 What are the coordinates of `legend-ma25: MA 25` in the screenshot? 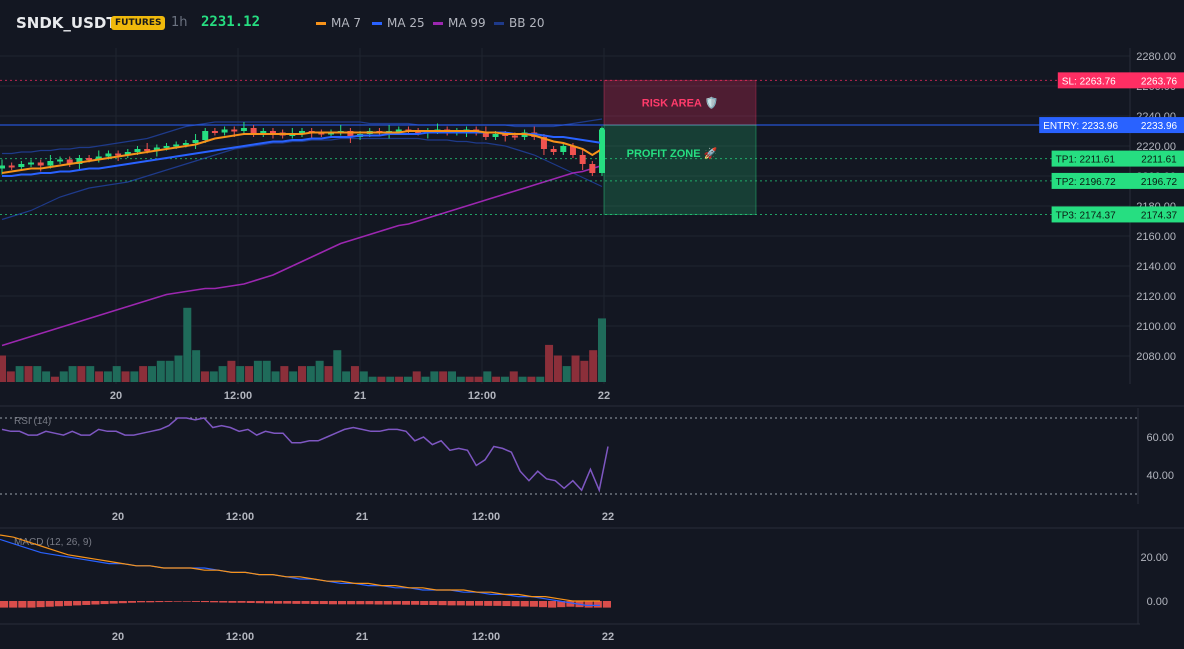 It's located at (398, 23).